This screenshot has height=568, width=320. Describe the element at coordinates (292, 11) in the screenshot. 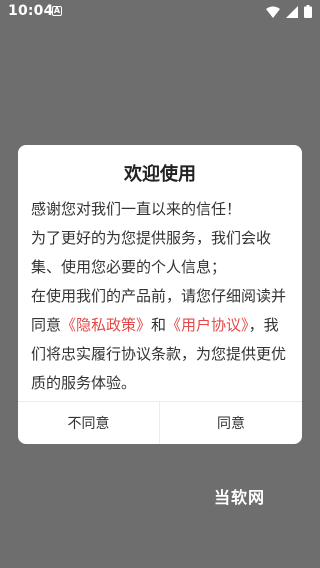

I see `signal-icon` at that location.